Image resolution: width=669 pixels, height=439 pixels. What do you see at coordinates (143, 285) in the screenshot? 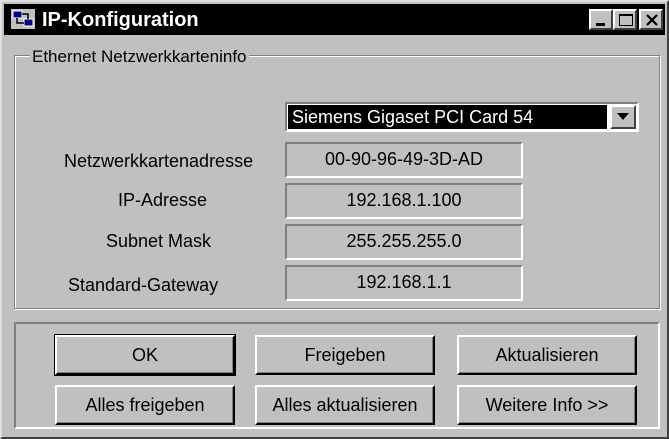
I see `gateway-label: Standard-Gateway` at bounding box center [143, 285].